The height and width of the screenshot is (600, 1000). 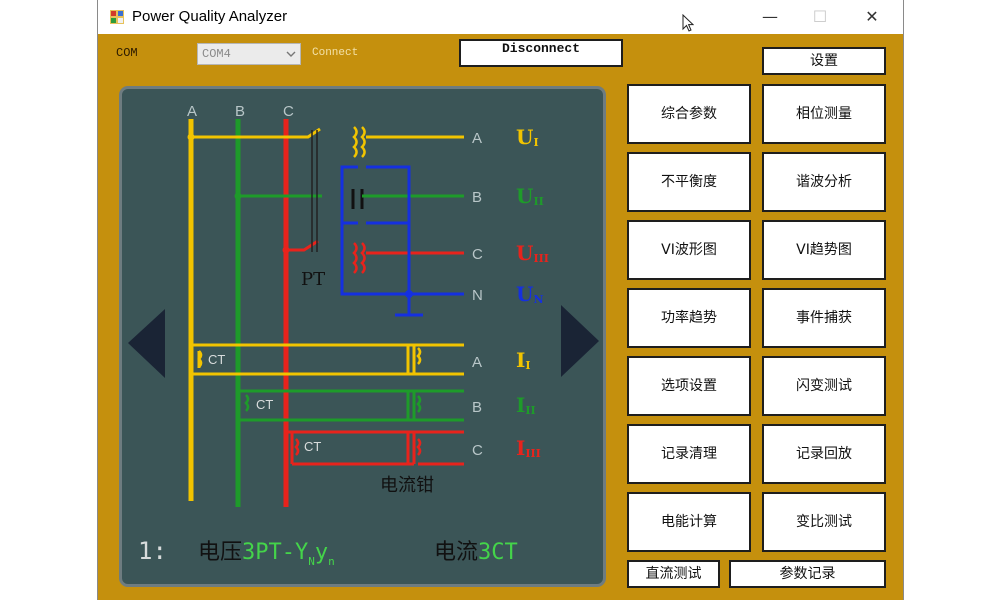 What do you see at coordinates (477, 295) in the screenshot?
I see `volt-terminal-n: N` at bounding box center [477, 295].